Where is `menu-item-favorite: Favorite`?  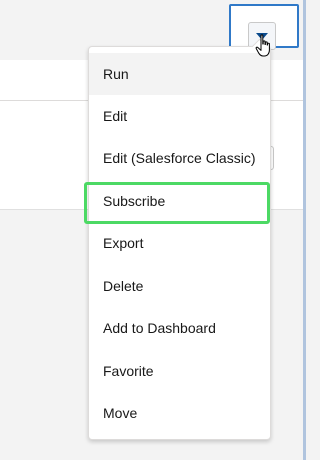 menu-item-favorite: Favorite is located at coordinates (179, 371).